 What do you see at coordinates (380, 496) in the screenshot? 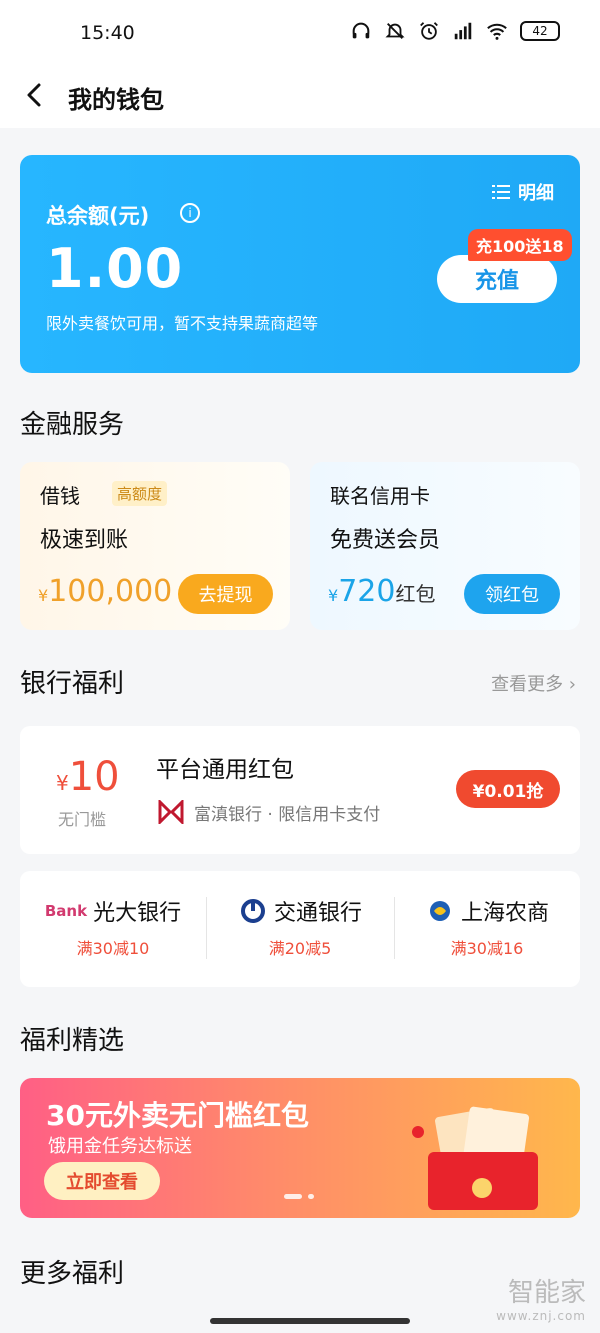
I see `credit-card-name: 联名信用卡` at bounding box center [380, 496].